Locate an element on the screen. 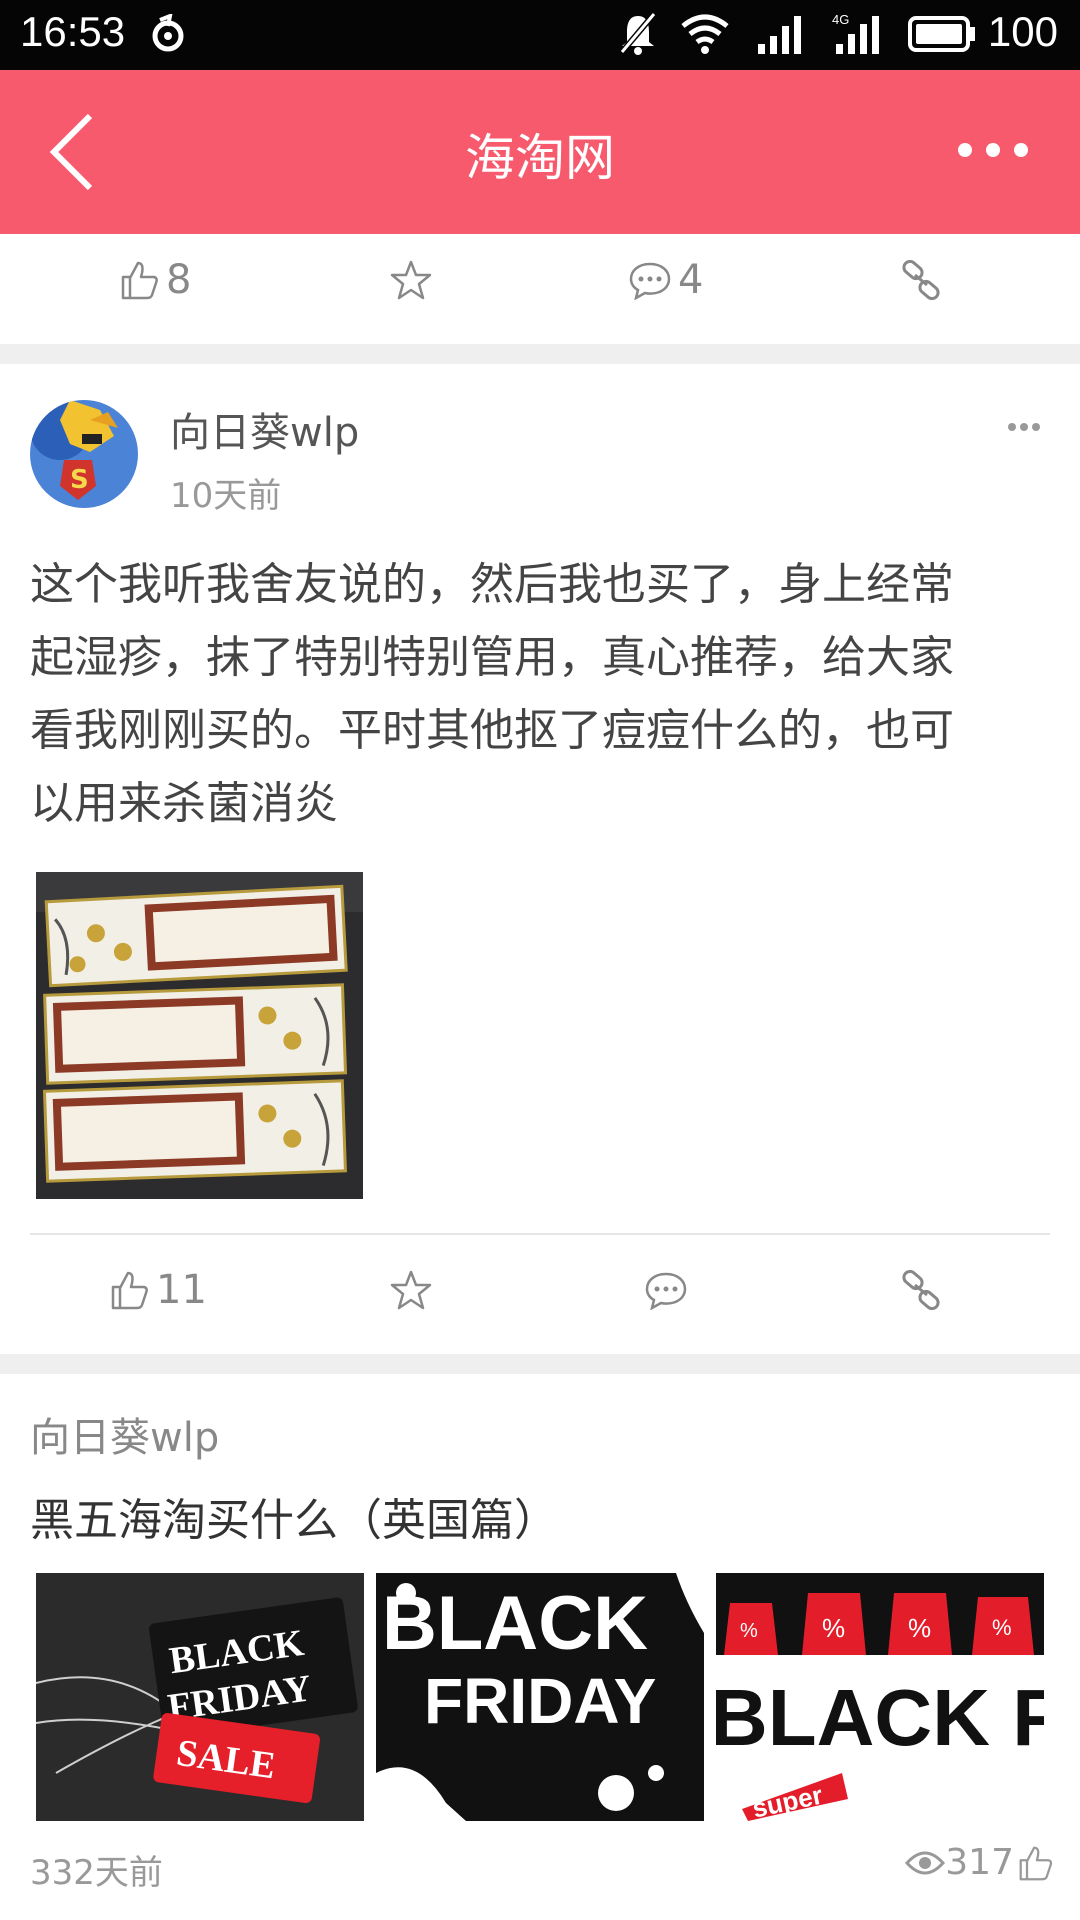  article-timestamp: 332天前 is located at coordinates (96, 1873).